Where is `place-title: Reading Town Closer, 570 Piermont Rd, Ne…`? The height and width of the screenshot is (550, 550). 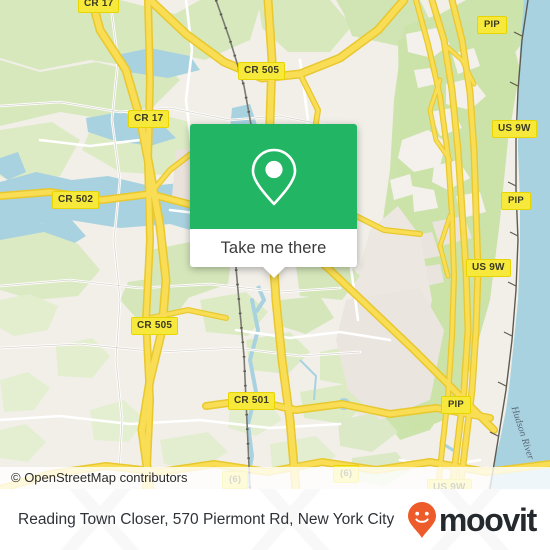
place-title: Reading Town Closer, 570 Piermont Rd, Ne… is located at coordinates (206, 519).